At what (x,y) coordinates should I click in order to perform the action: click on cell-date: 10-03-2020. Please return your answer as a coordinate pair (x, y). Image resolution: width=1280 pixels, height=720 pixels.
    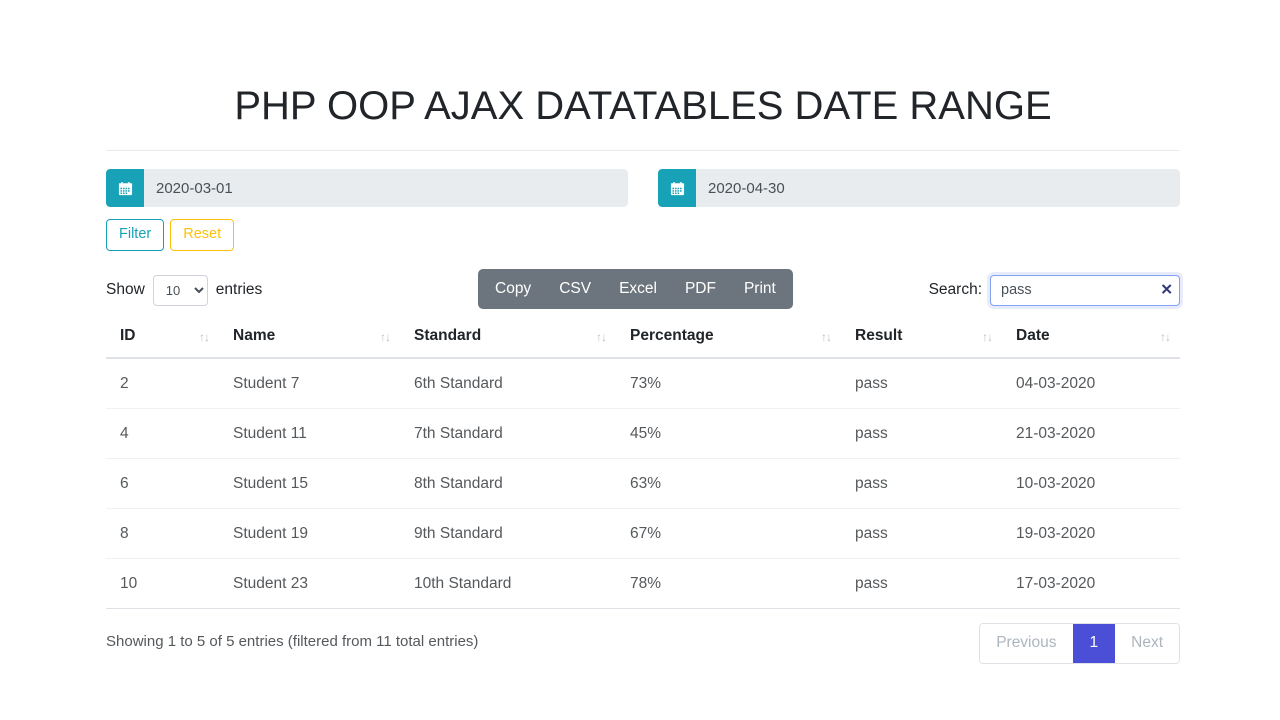
    Looking at the image, I should click on (1091, 483).